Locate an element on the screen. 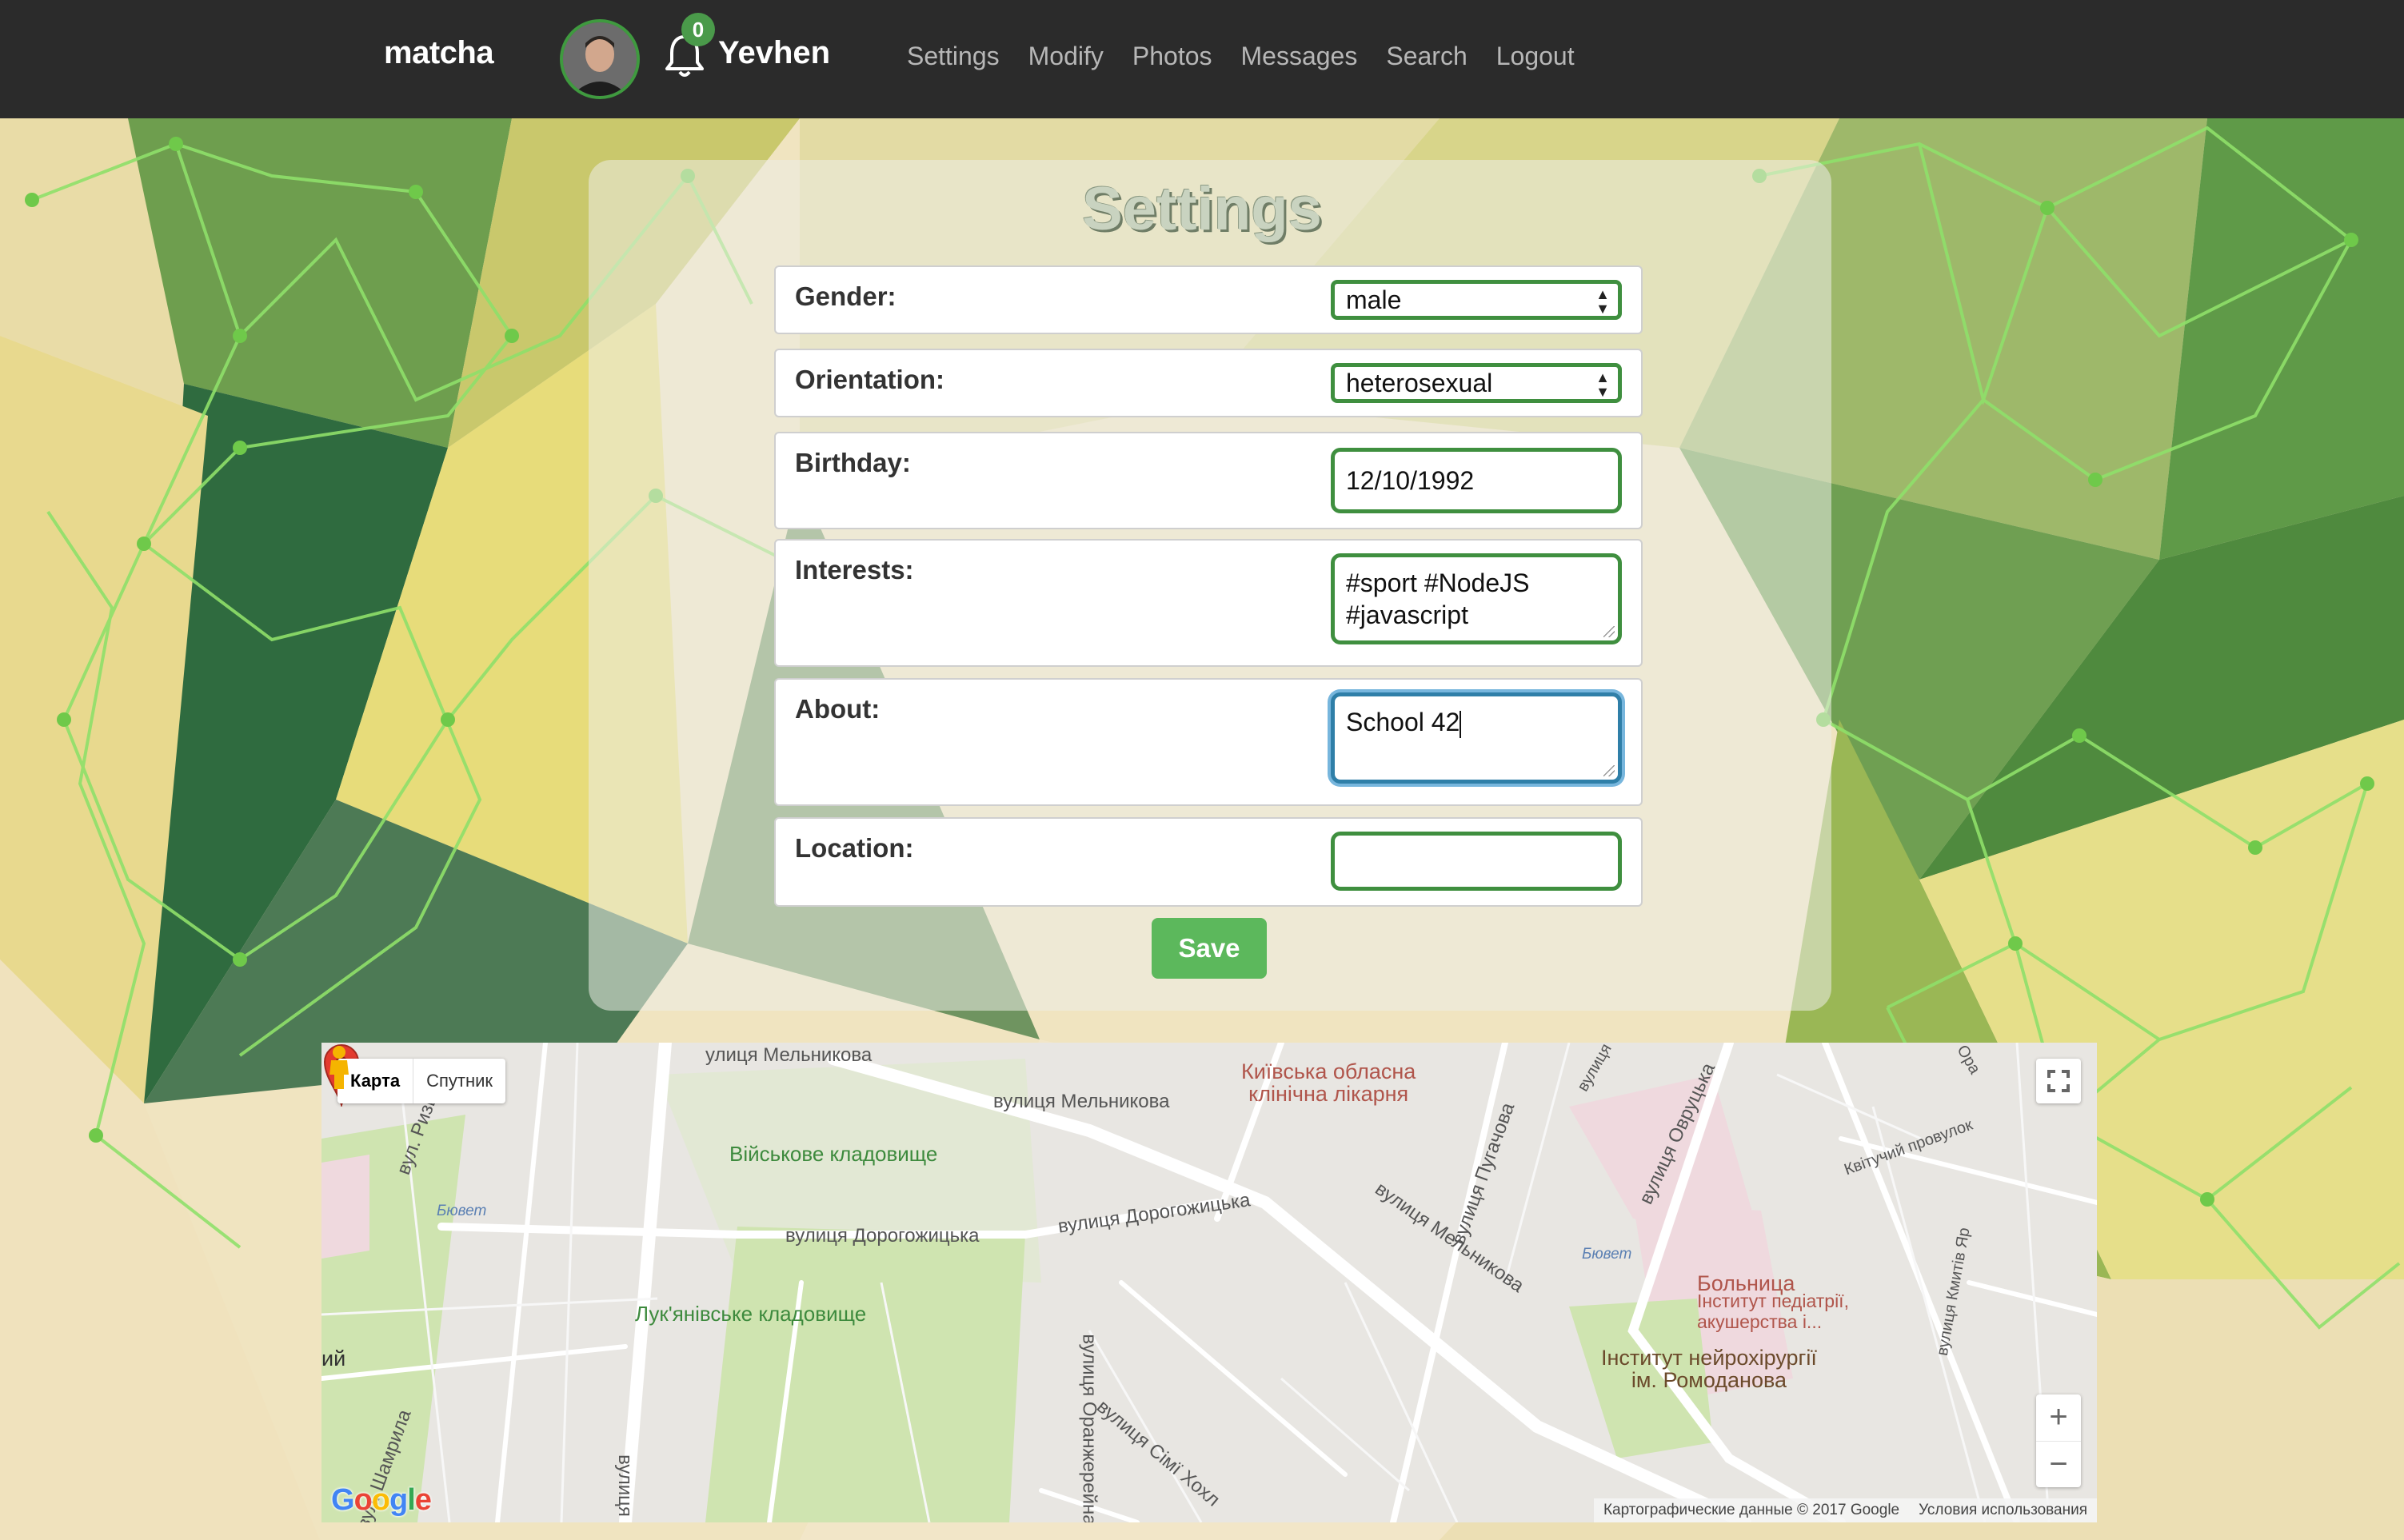  map-type-control: Карта Спутник is located at coordinates (421, 1081).